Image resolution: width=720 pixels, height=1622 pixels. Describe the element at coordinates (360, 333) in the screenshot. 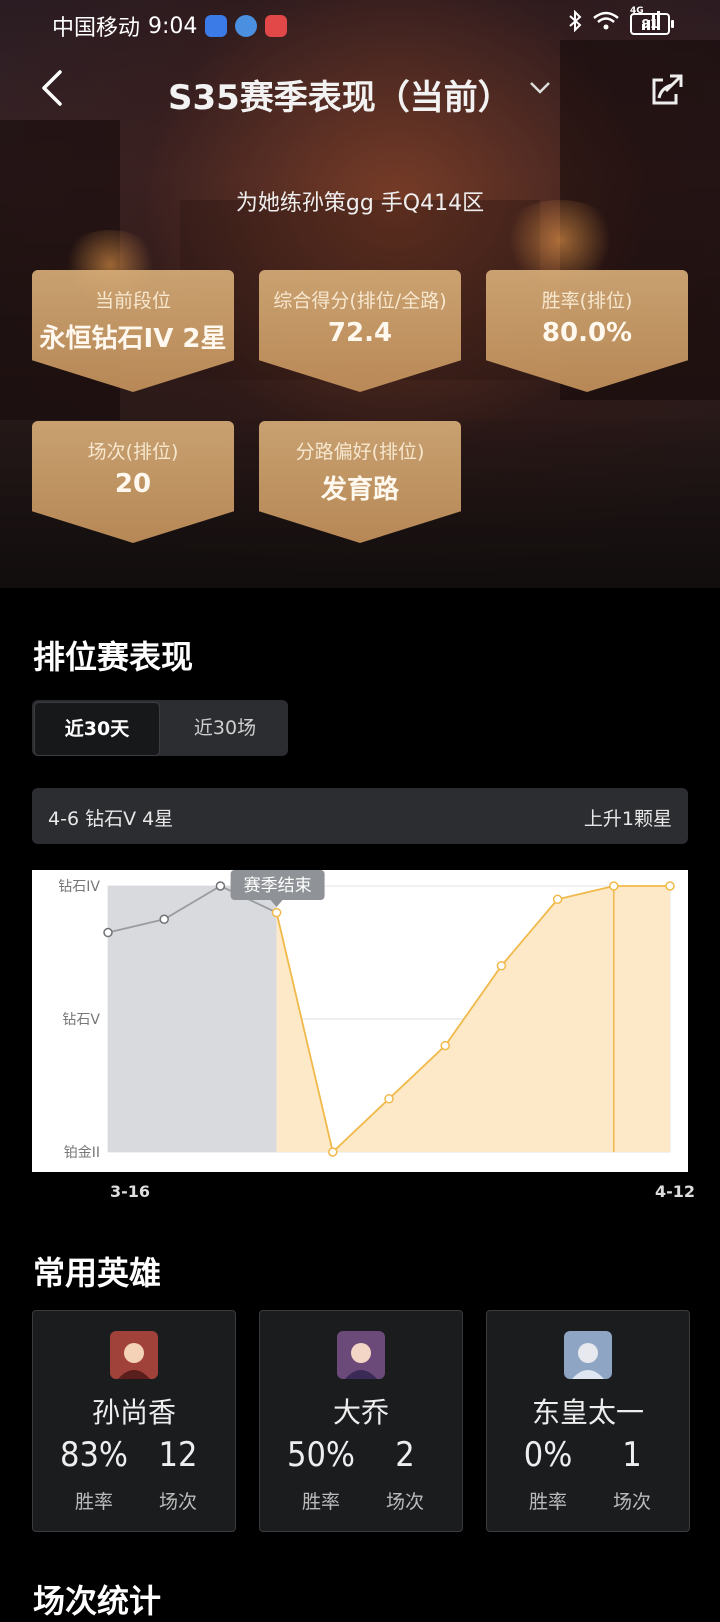

I see `stat-value: 72.4` at that location.